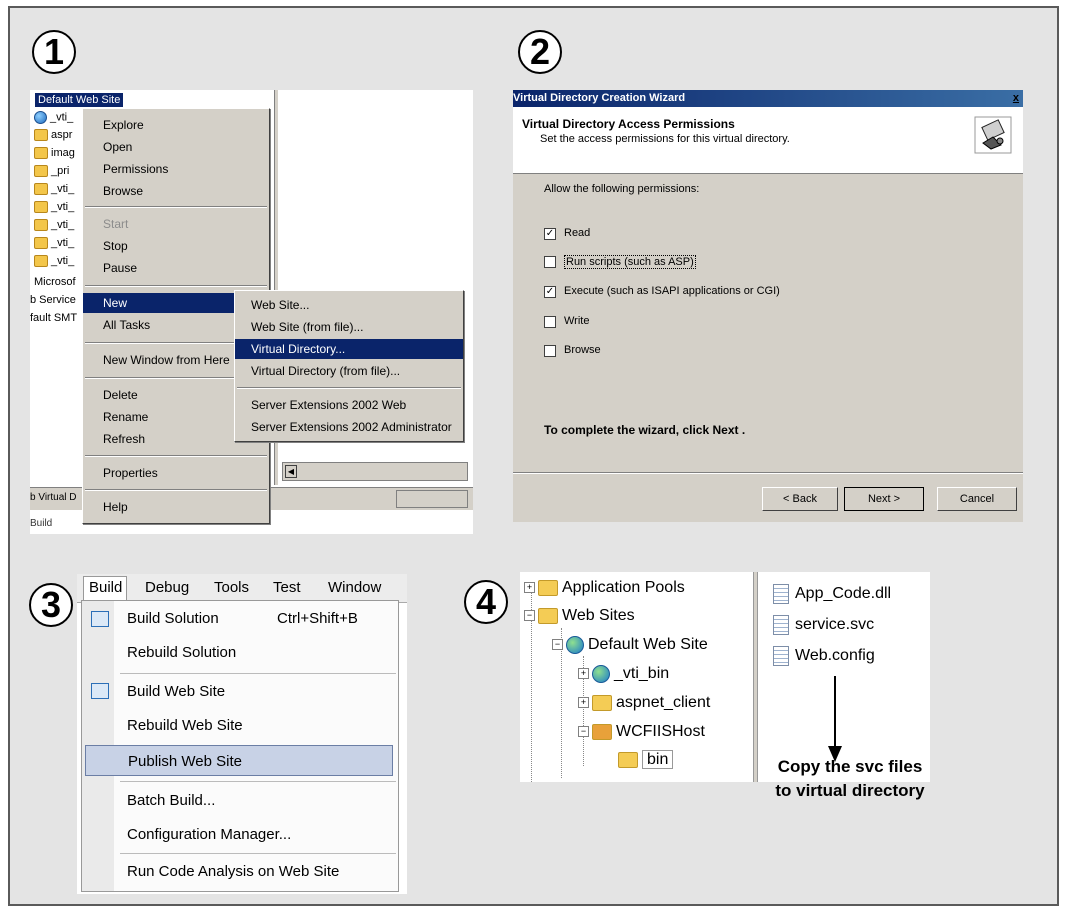 Image resolution: width=1067 pixels, height=913 pixels. What do you see at coordinates (824, 656) in the screenshot?
I see `file-web-config: Web.config` at bounding box center [824, 656].